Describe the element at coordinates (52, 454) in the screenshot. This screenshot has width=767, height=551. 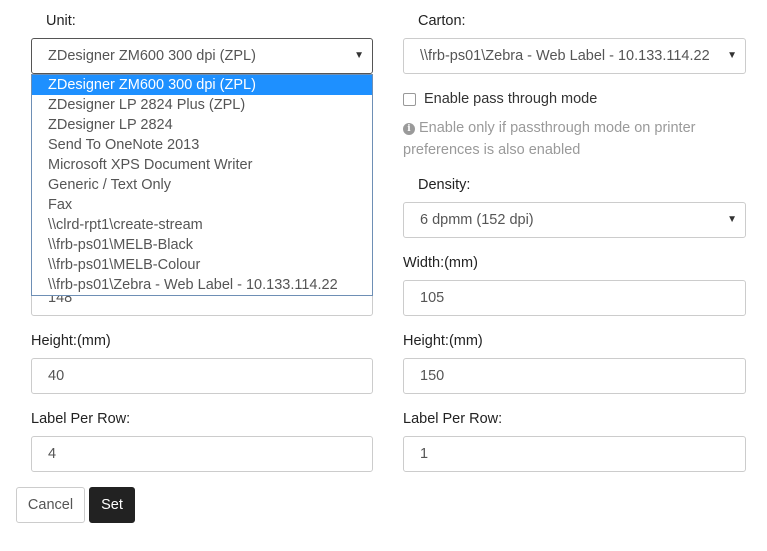
I see `left-per-row-value: 4` at that location.